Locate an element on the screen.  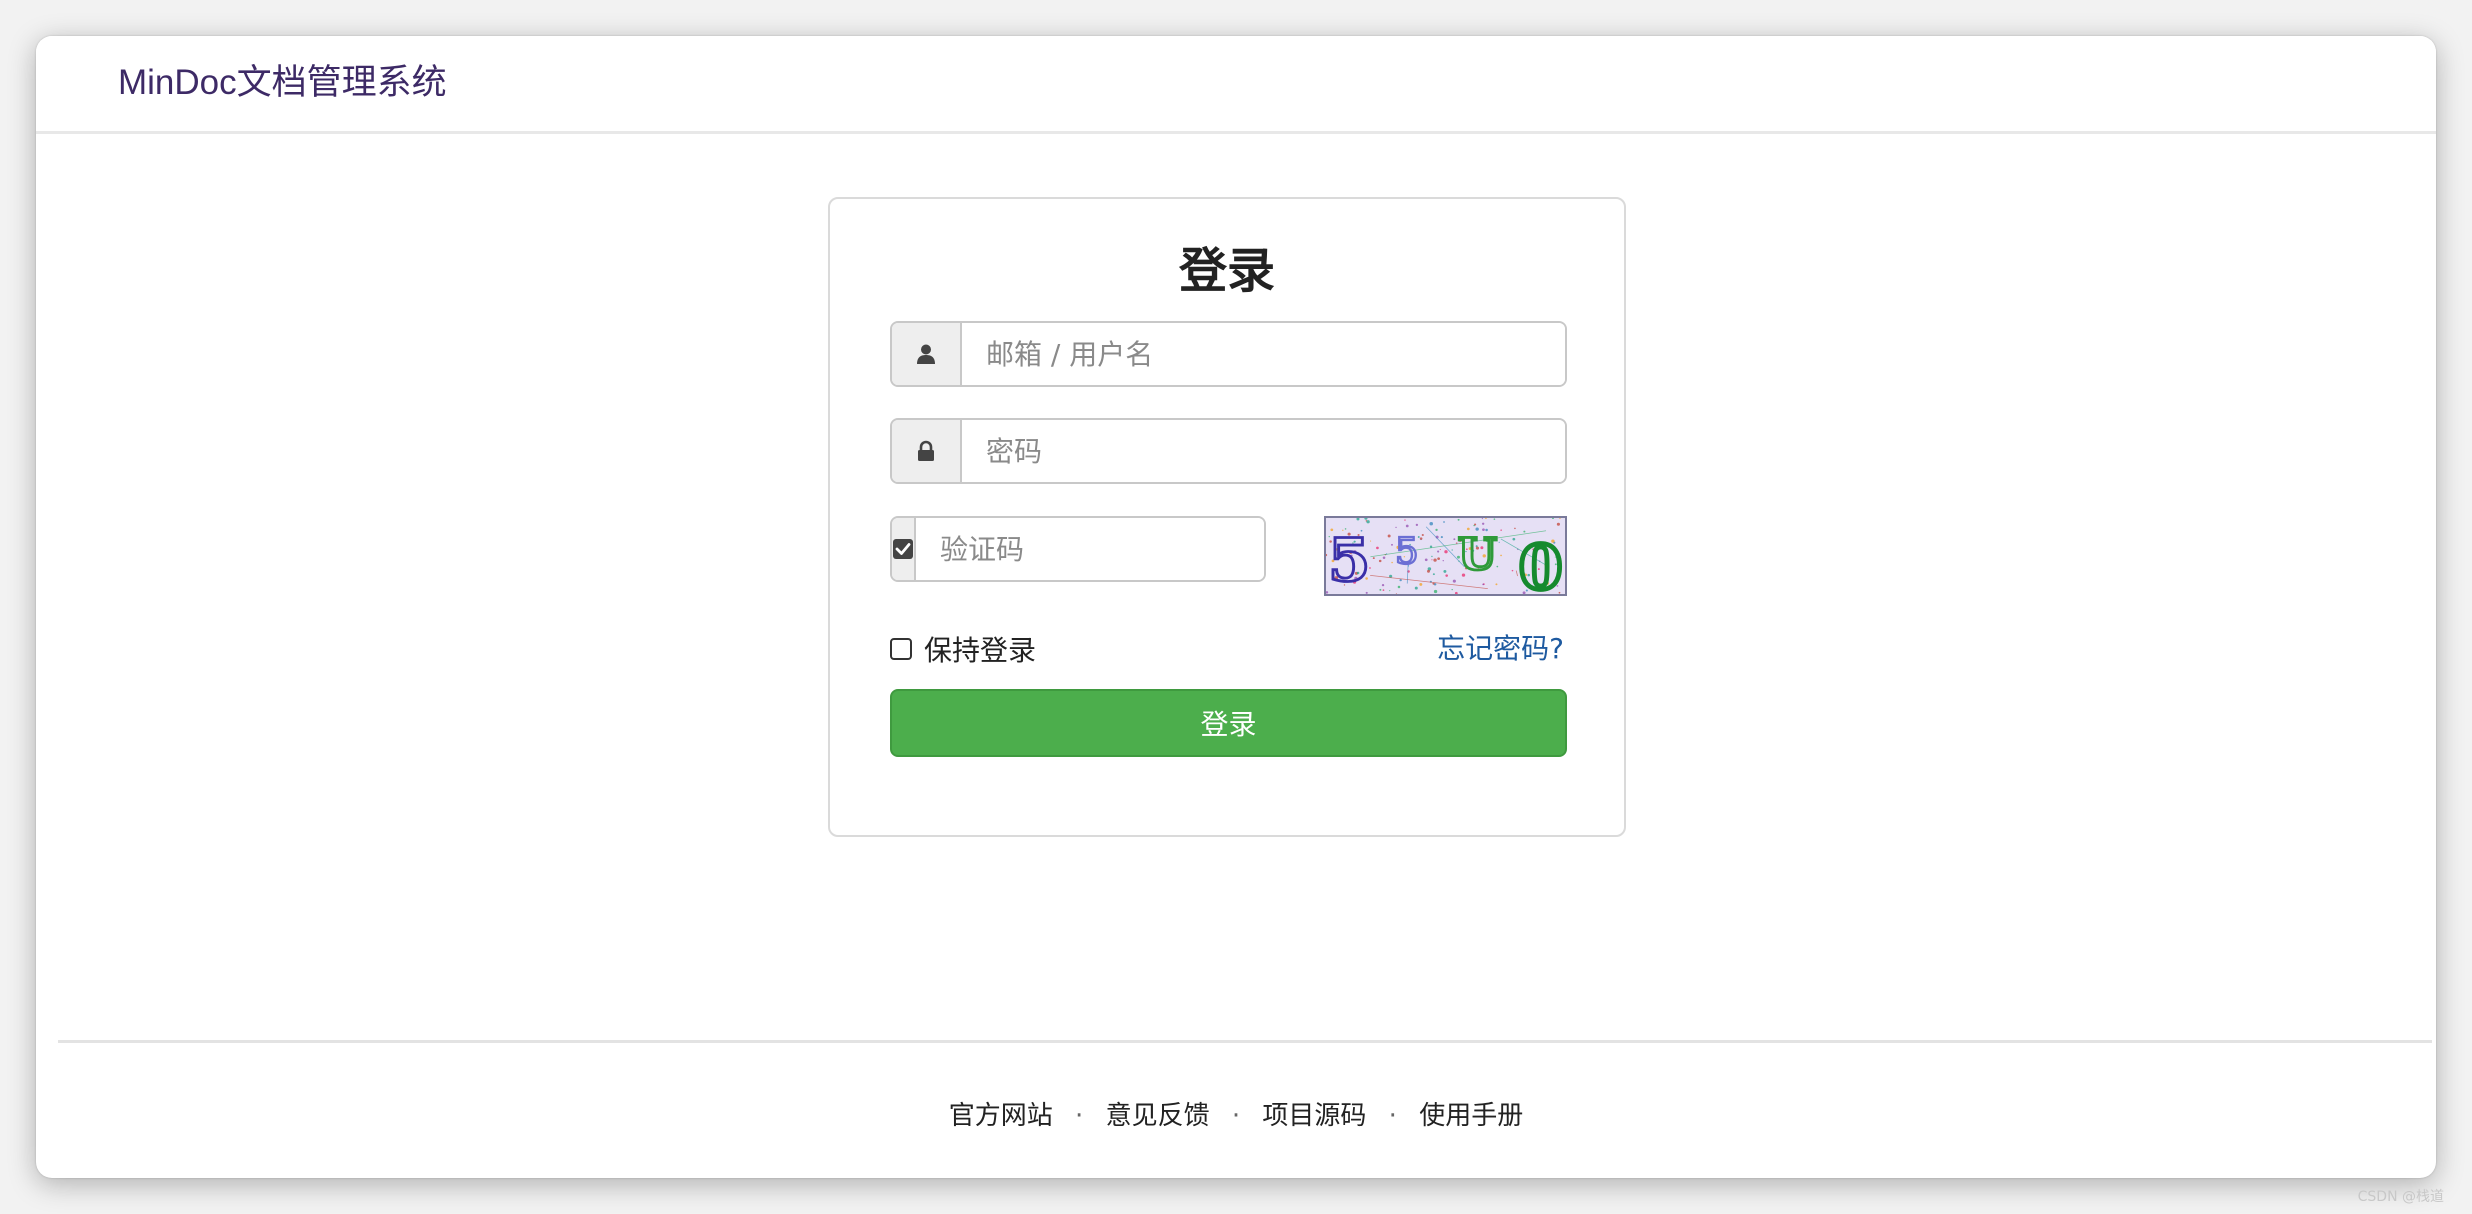
captcha-char-3: U is located at coordinates (1477, 554).